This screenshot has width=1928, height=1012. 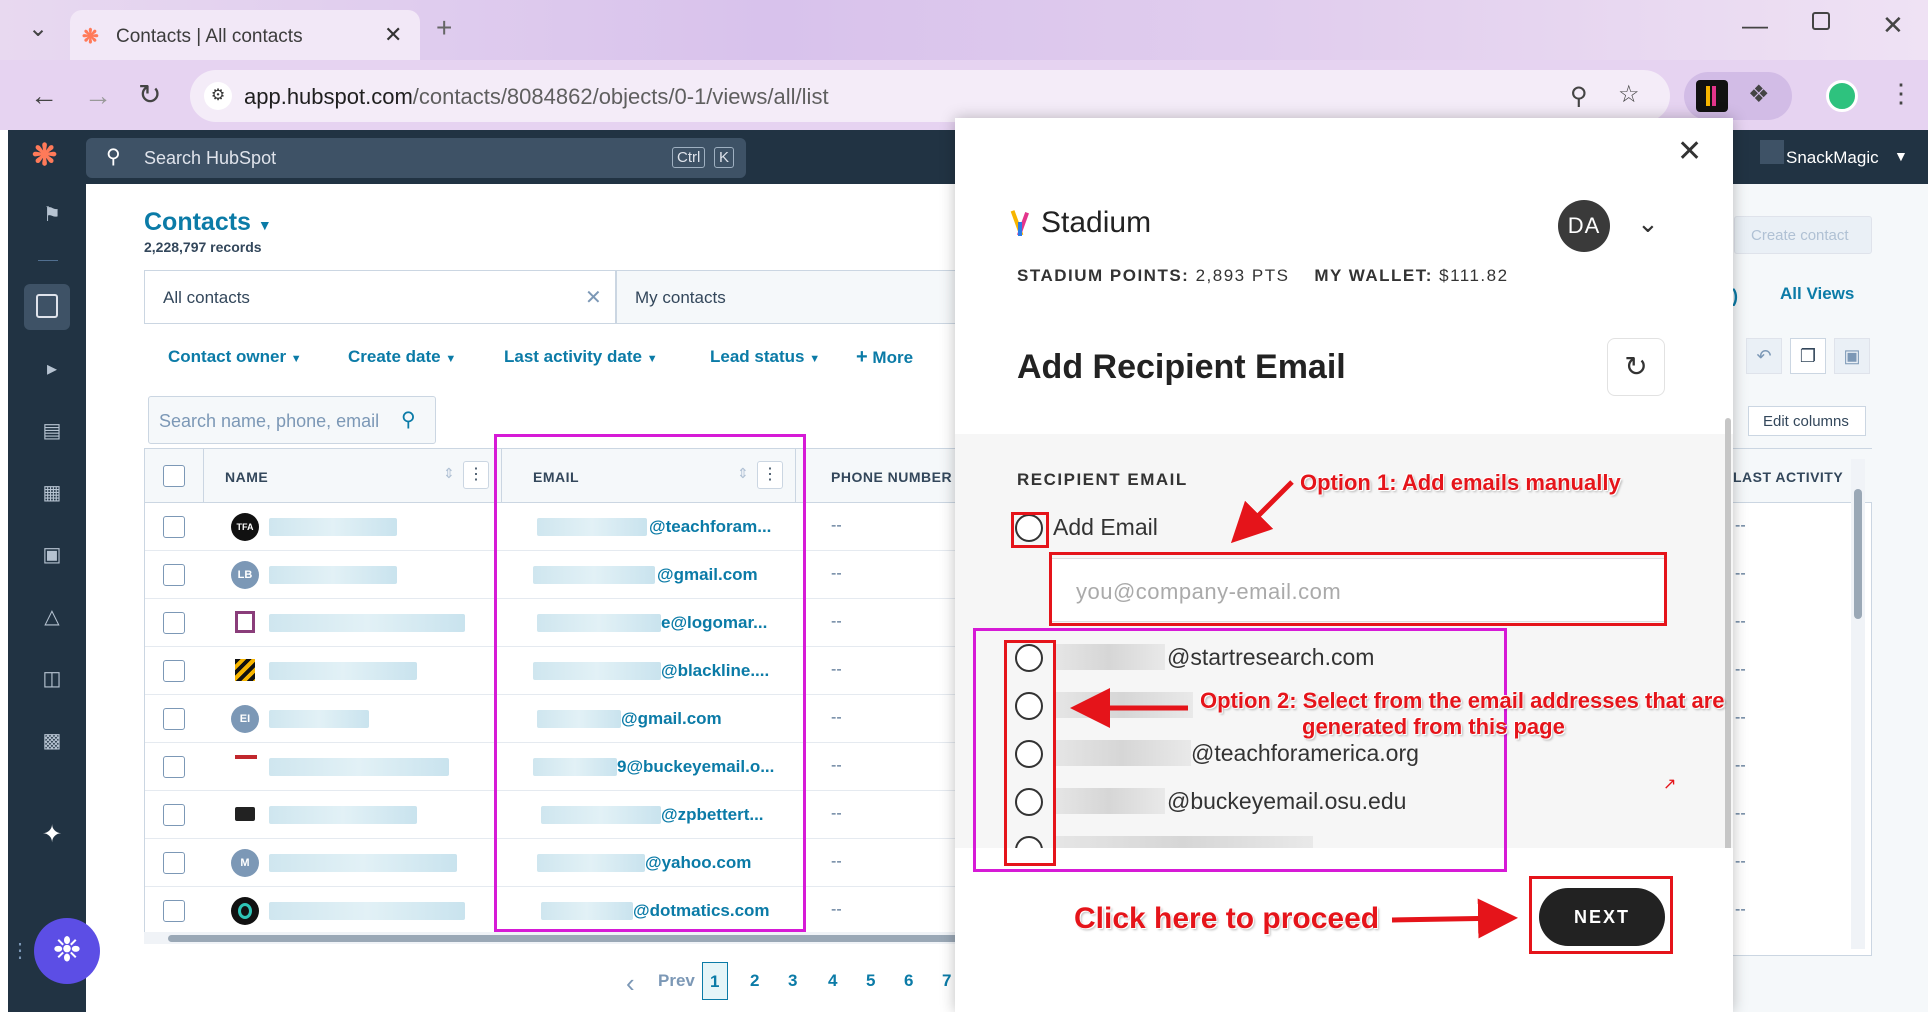 What do you see at coordinates (1454, 918) in the screenshot?
I see `arrow-proceed` at bounding box center [1454, 918].